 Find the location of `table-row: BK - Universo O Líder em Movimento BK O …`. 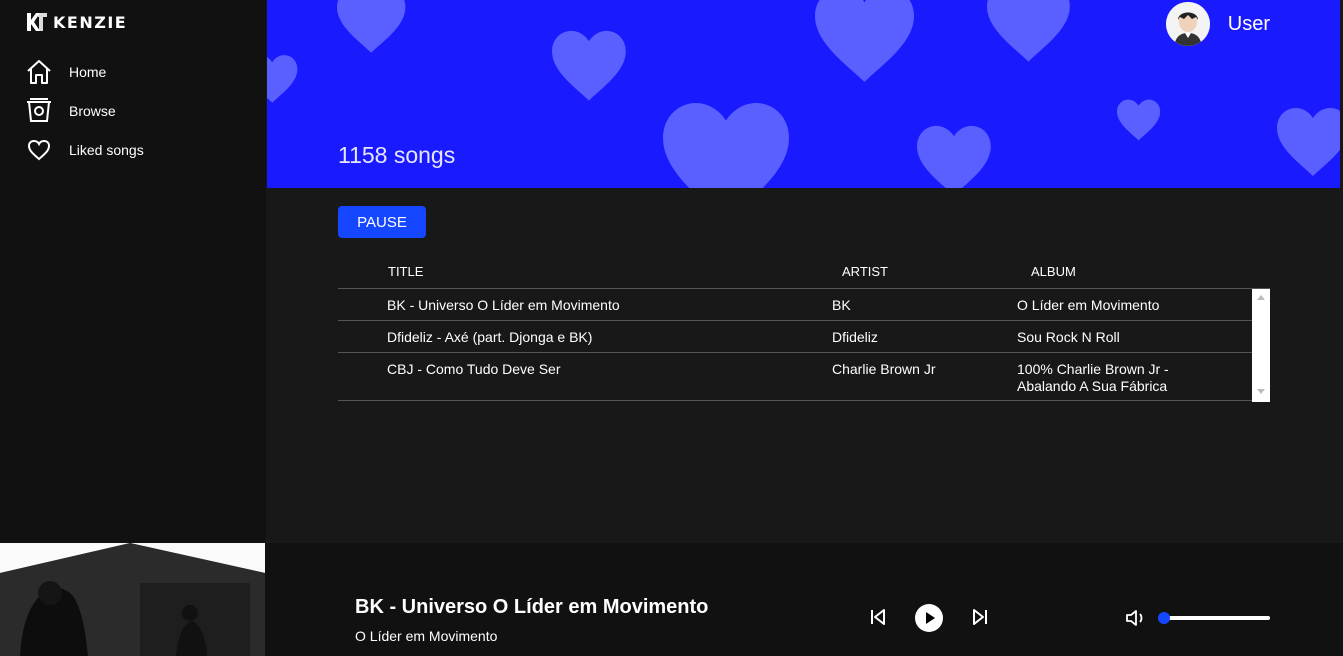

table-row: BK - Universo O Líder em Movimento BK O … is located at coordinates (804, 304).